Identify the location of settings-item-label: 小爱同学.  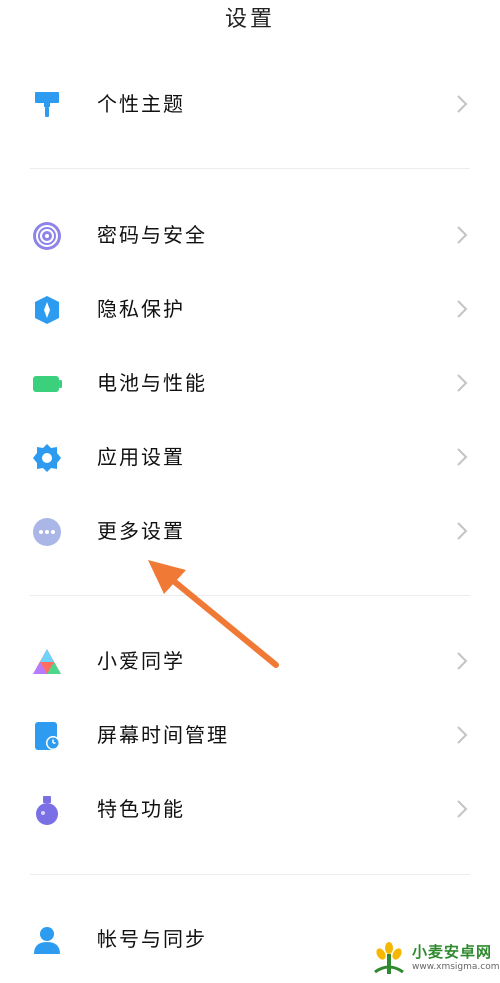
(141, 661).